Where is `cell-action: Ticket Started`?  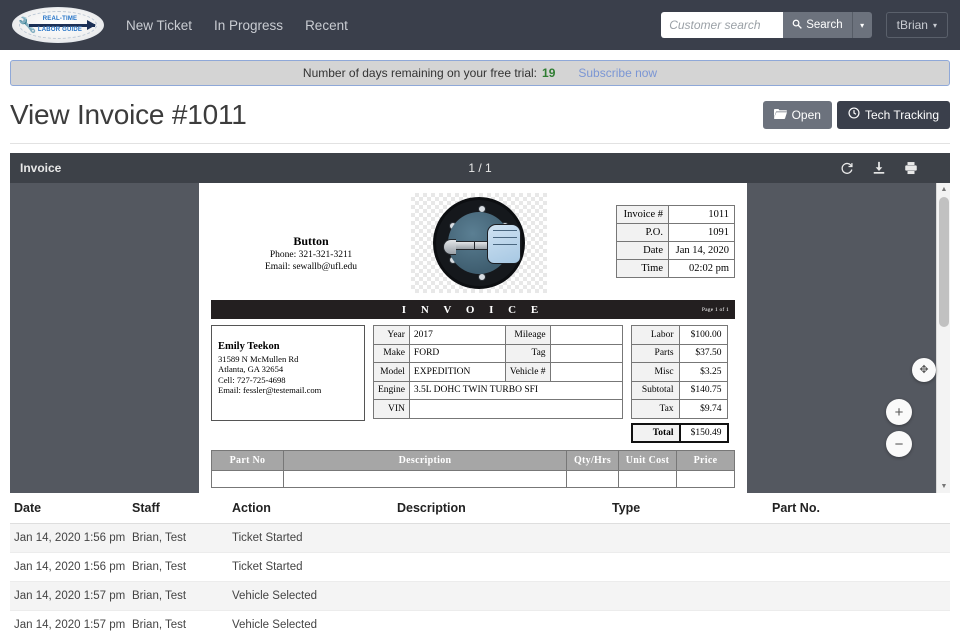
cell-action: Ticket Started is located at coordinates (314, 567).